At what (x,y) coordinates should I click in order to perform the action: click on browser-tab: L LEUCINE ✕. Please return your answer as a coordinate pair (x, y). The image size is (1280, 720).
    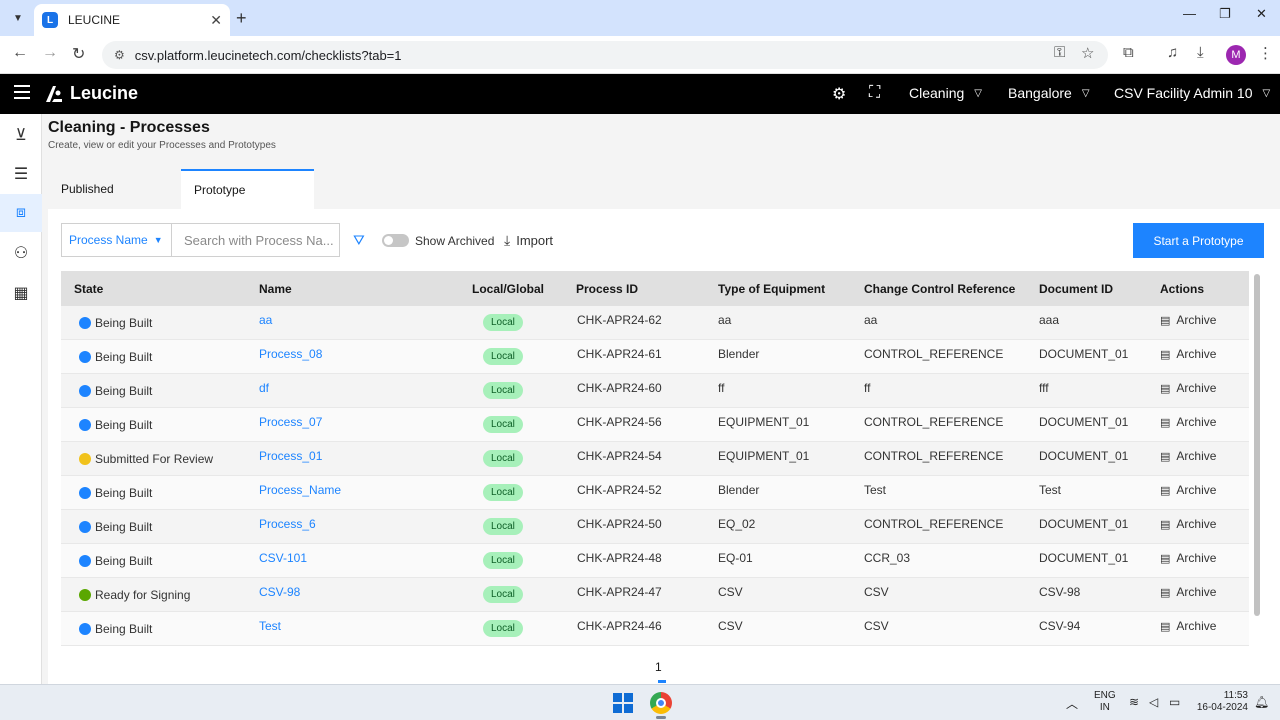
    Looking at the image, I should click on (132, 20).